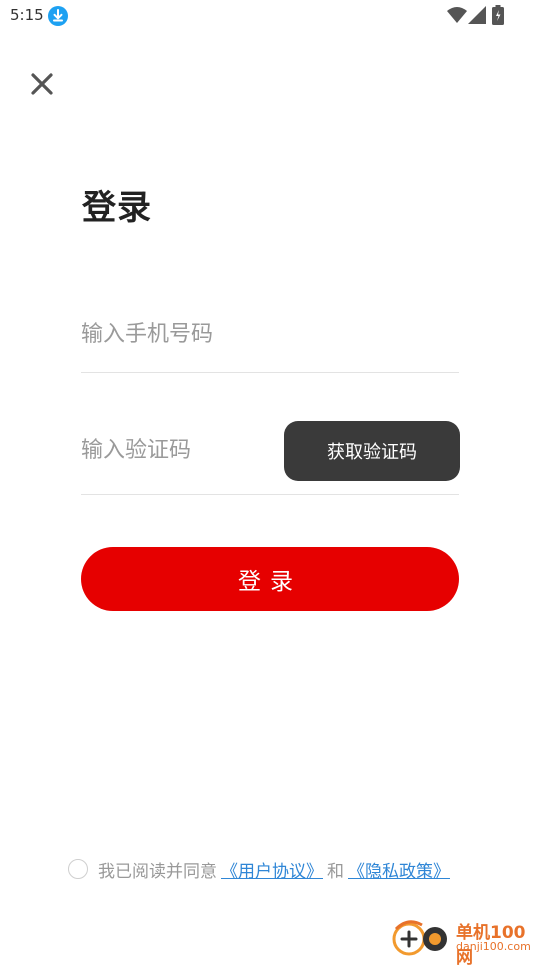  I want to click on close-button, so click(42, 84).